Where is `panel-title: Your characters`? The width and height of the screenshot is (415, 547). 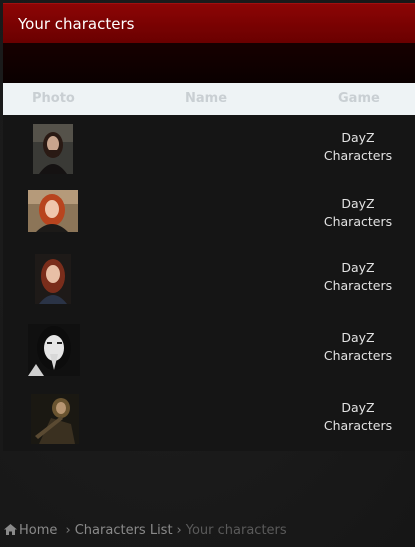 panel-title: Your characters is located at coordinates (76, 24).